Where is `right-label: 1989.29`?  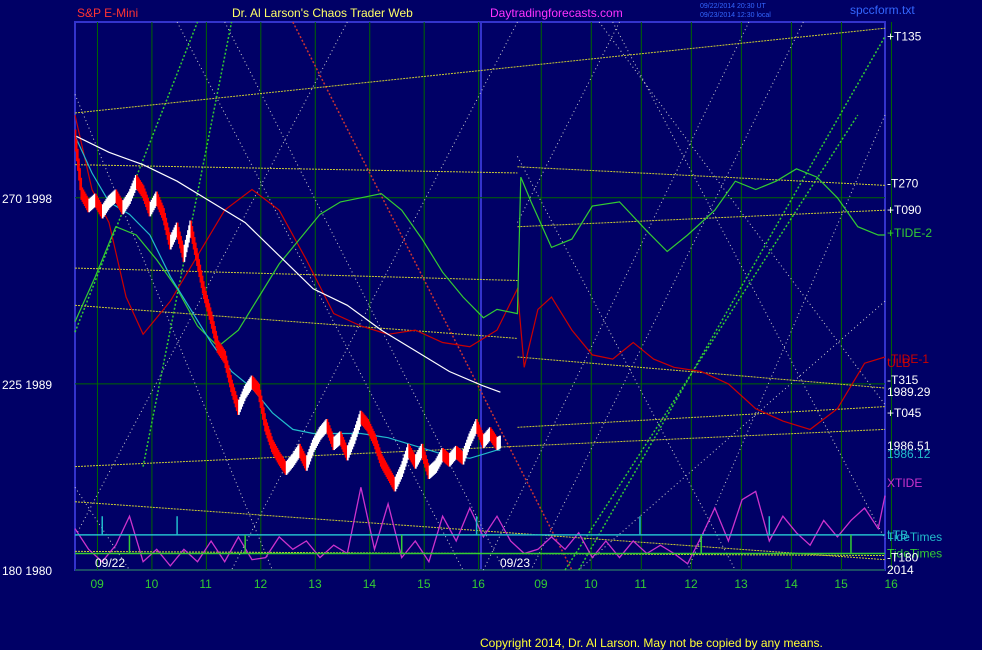
right-label: 1989.29 is located at coordinates (909, 392).